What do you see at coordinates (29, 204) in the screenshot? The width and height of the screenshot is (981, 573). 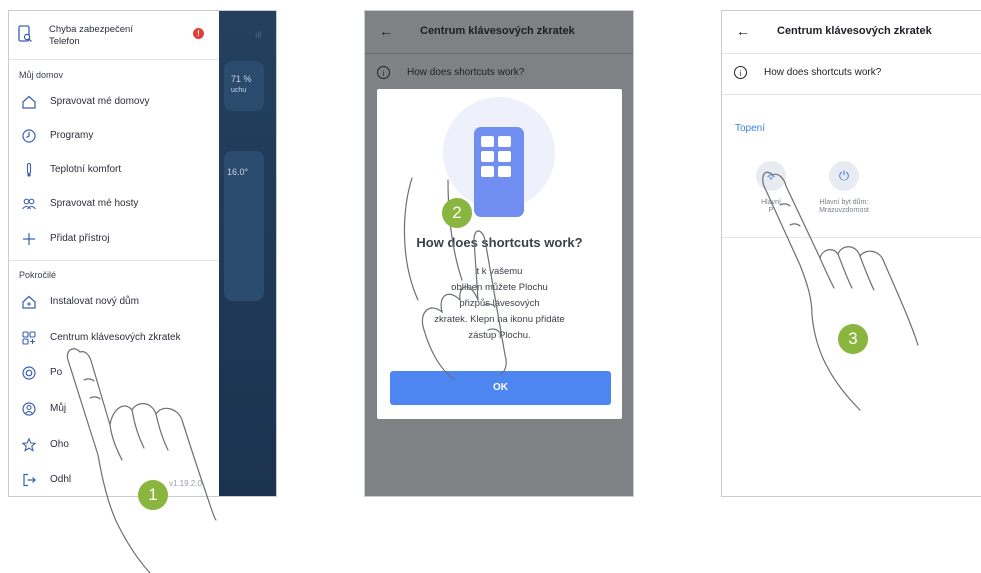 I see `guests-icon` at bounding box center [29, 204].